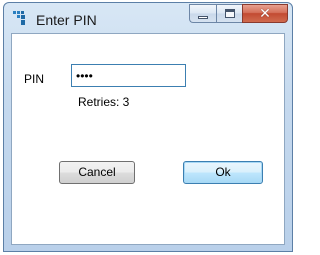 The width and height of the screenshot is (320, 255). I want to click on minimize-icon, so click(203, 17).